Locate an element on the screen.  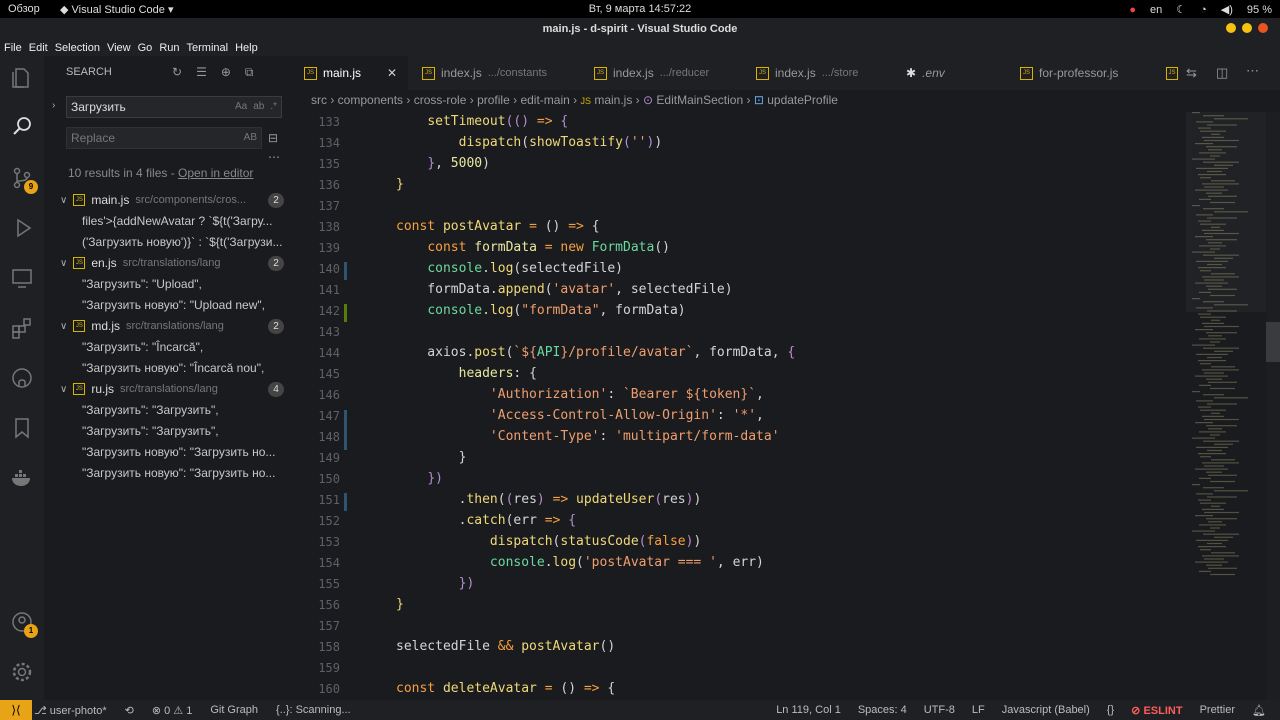
system-tray: ● en ☾ ◔ ◀) 95 % is located at coordinates (1200, 10).